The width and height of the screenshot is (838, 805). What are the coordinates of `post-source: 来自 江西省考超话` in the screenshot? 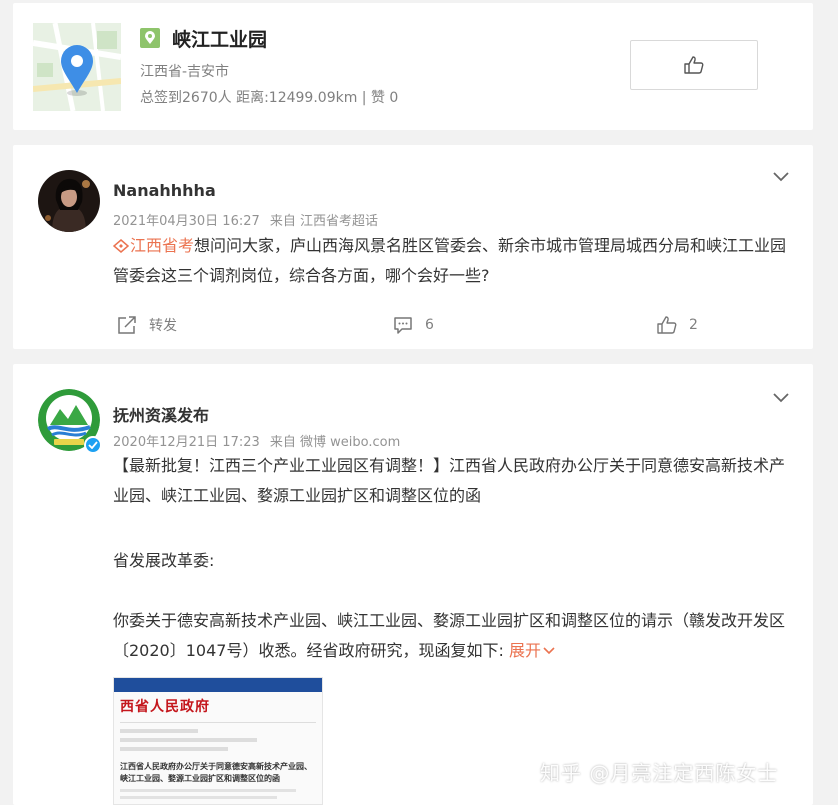 It's located at (324, 221).